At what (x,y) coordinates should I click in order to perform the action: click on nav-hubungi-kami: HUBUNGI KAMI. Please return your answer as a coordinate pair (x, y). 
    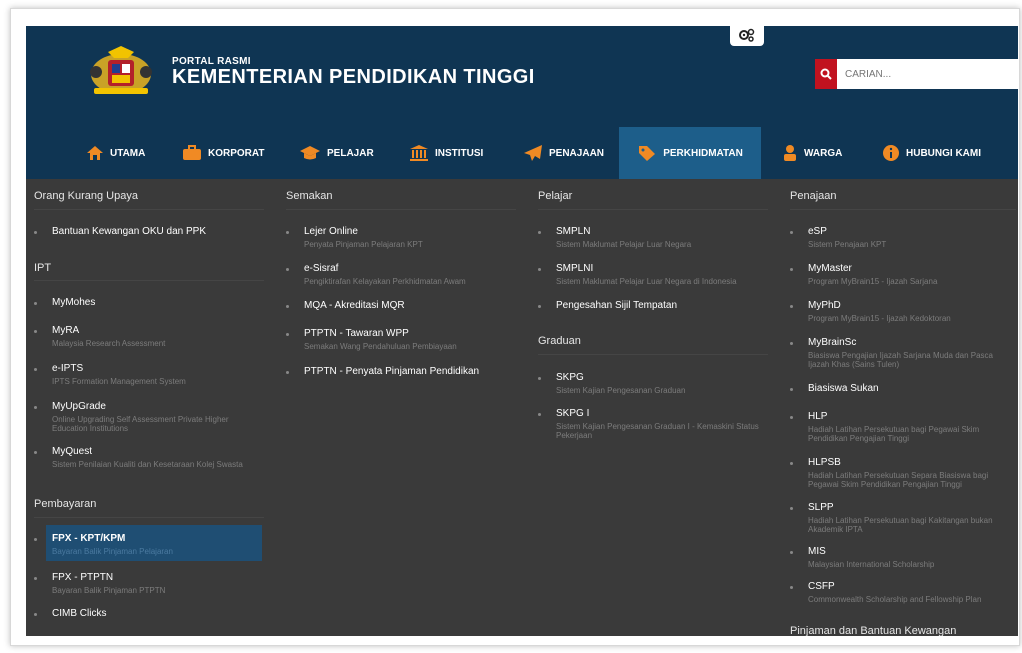
    Looking at the image, I should click on (931, 153).